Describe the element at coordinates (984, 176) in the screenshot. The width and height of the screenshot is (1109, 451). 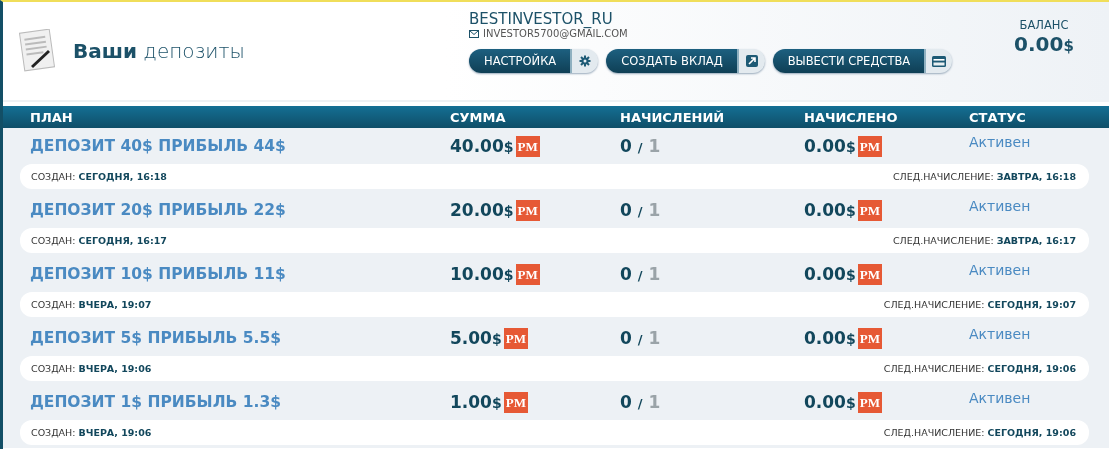
I see `next-accrual-date: СЛЕД.НАЧИСЛЕНИЕ: ЗАВТРА, 16:18` at that location.